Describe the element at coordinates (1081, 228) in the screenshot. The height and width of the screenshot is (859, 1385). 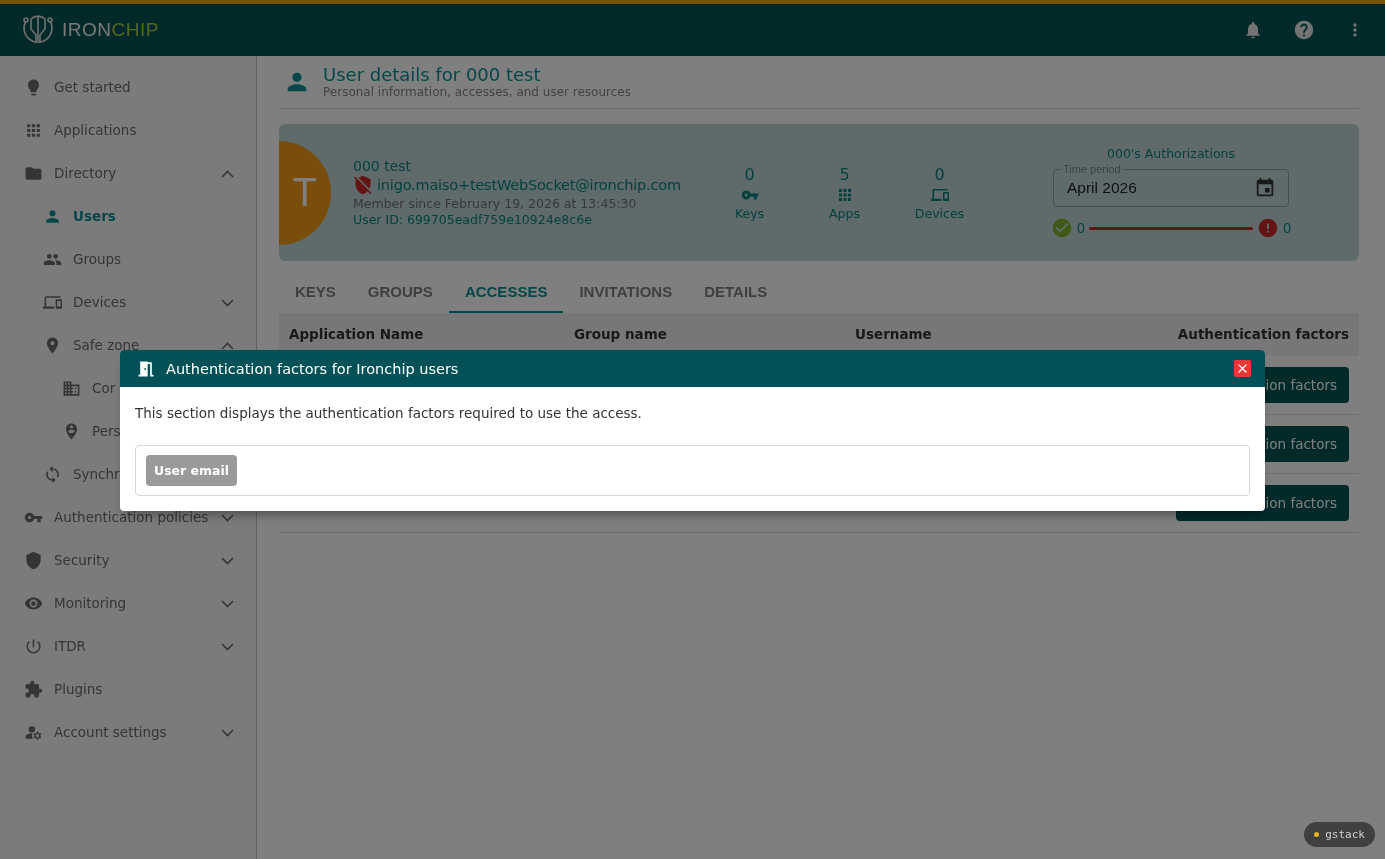
I see `success-count: 0` at that location.